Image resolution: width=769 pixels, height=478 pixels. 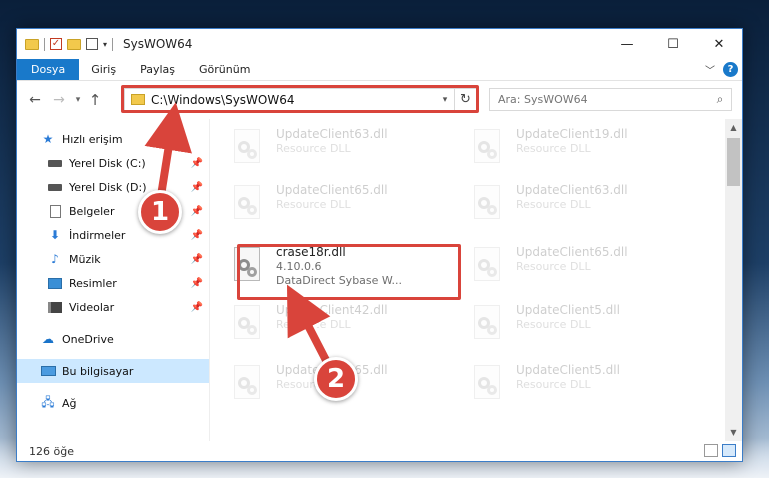 I want to click on back-arrow-icon: ←, so click(x=35, y=100).